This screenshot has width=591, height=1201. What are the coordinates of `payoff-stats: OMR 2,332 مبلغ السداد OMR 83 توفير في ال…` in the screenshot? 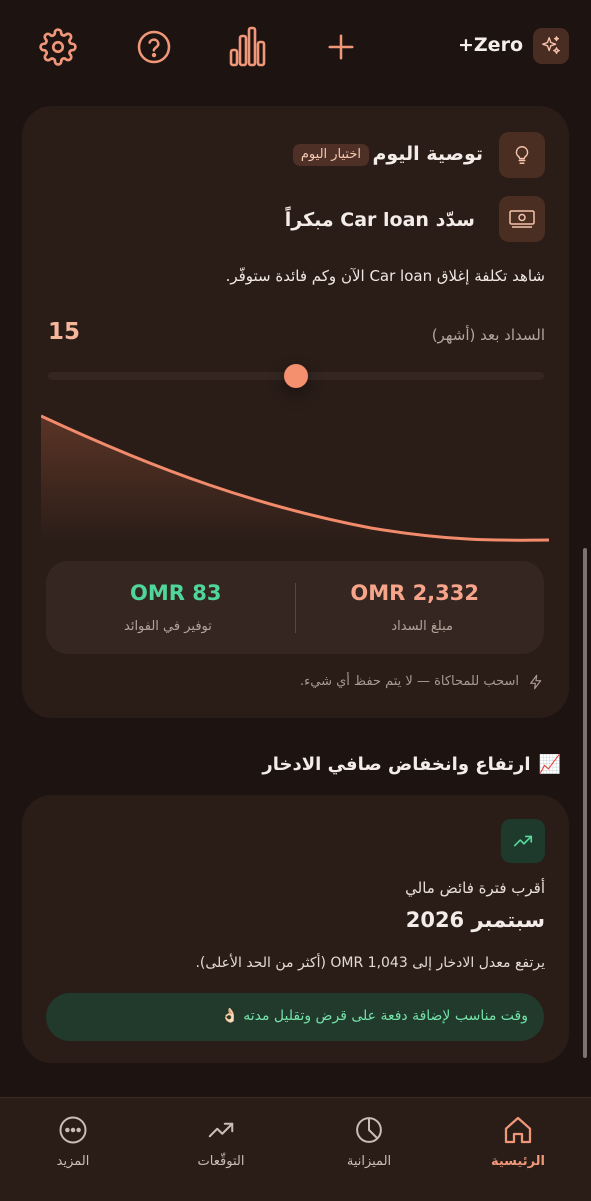 It's located at (295, 607).